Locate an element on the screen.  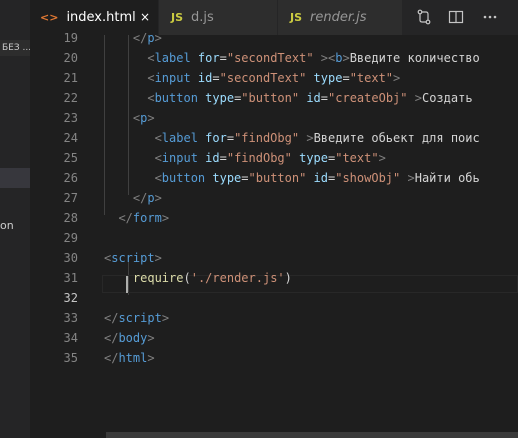
code-token: for is located at coordinates (212, 138).